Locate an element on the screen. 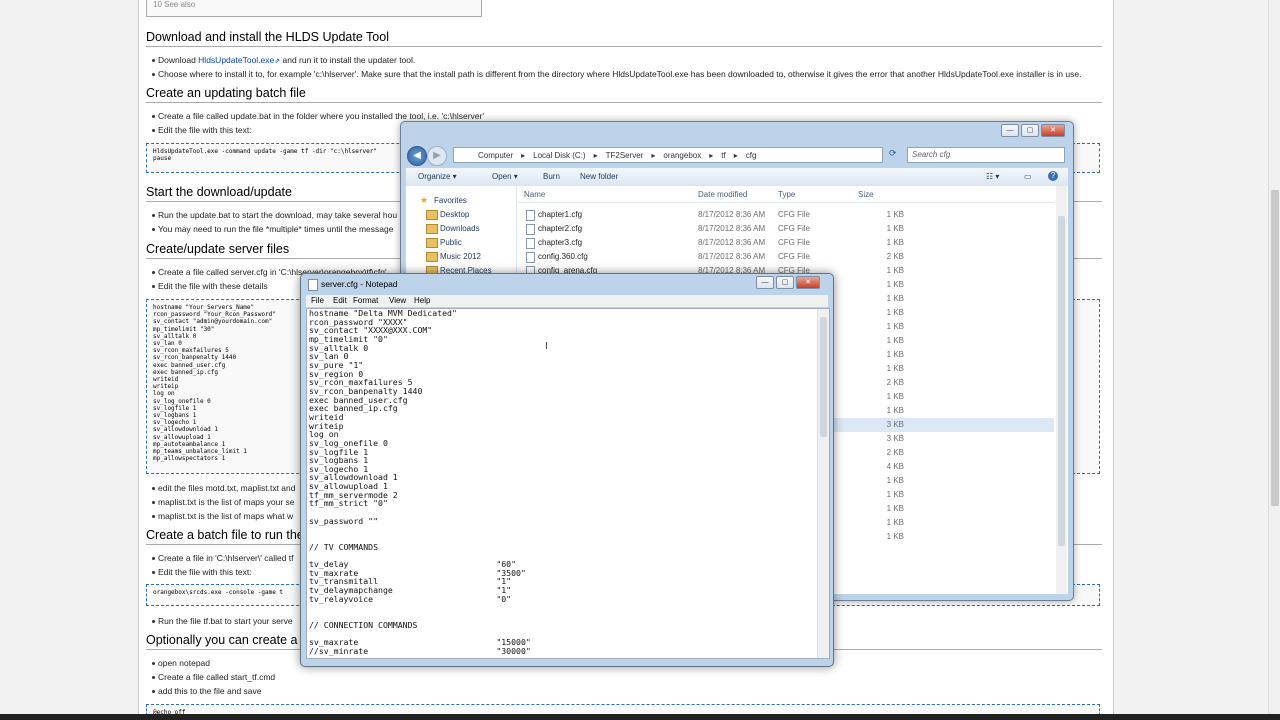 The width and height of the screenshot is (1280, 720). breadcrumb-item: Computer is located at coordinates (495, 155).